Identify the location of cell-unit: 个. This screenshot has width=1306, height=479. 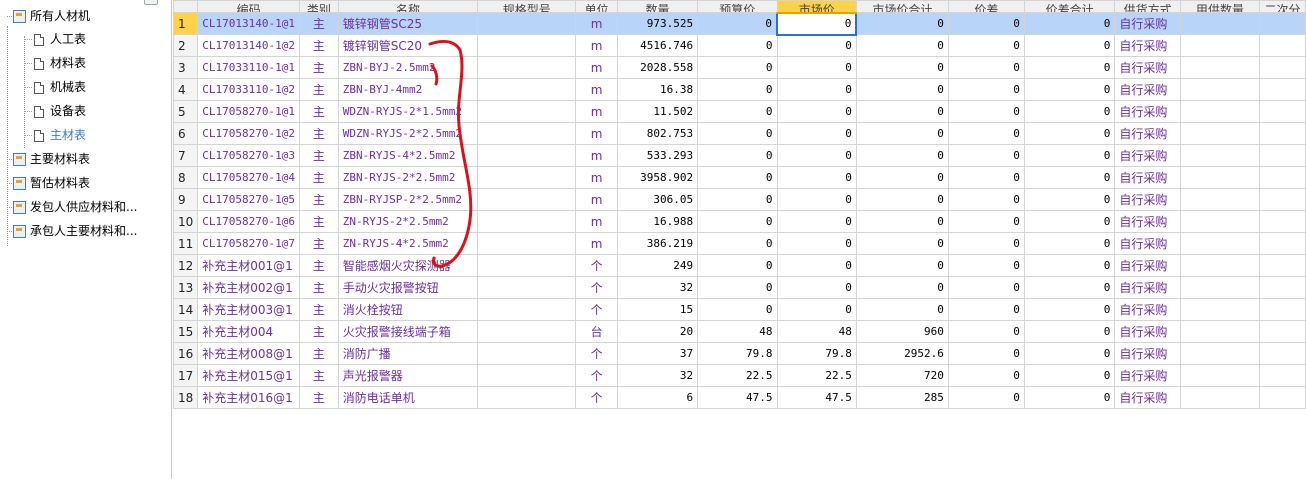
(596, 265).